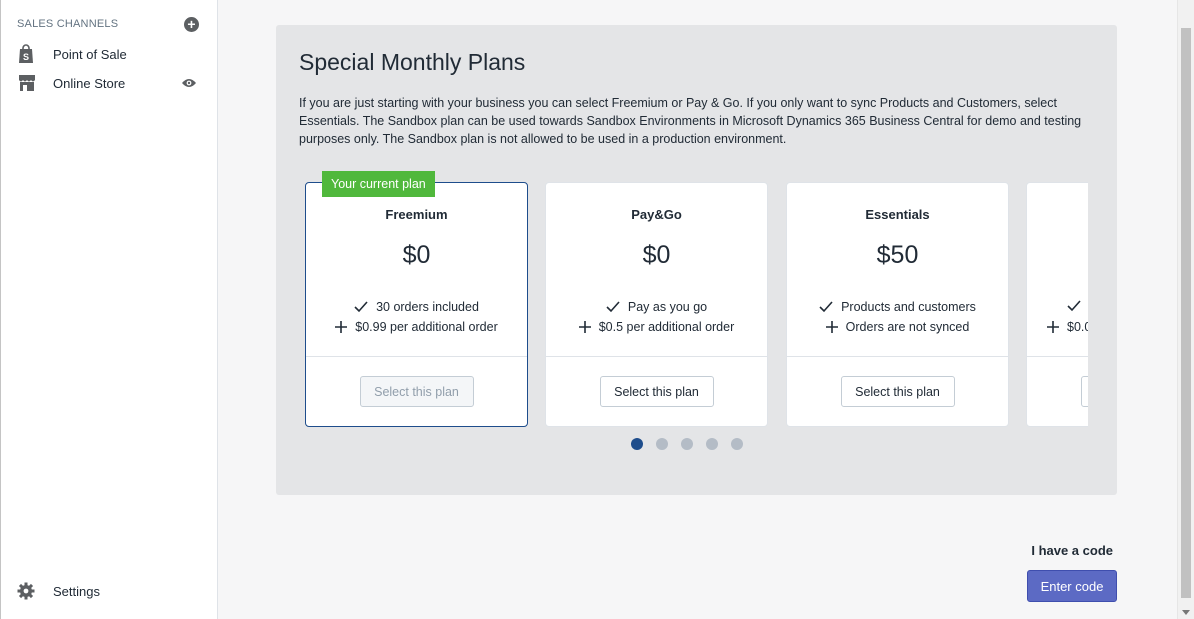 The image size is (1194, 619). I want to click on have-code-label: I have a code, so click(1072, 550).